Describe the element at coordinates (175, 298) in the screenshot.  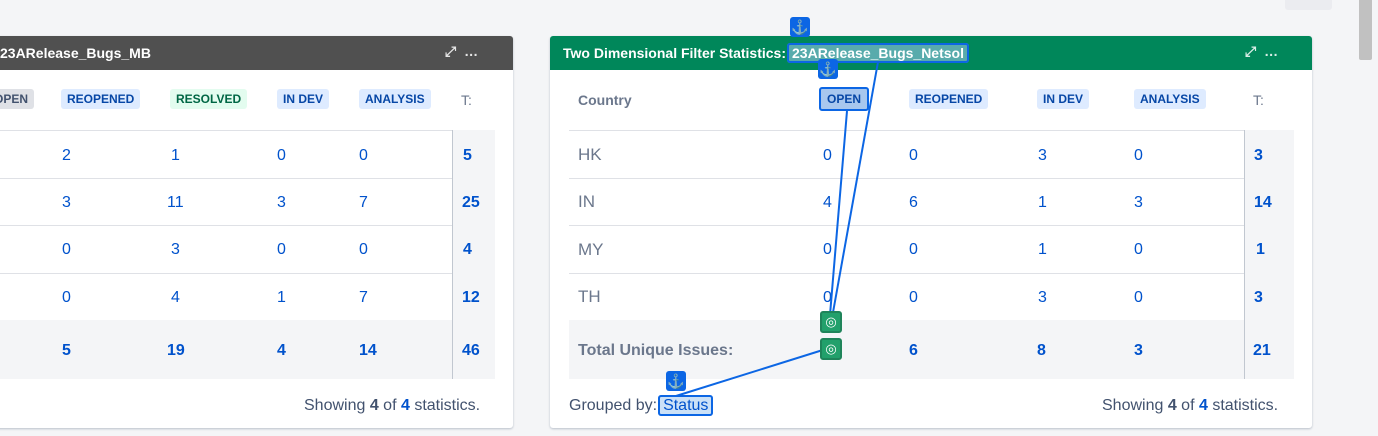
I see `cell-resolved: 4` at that location.